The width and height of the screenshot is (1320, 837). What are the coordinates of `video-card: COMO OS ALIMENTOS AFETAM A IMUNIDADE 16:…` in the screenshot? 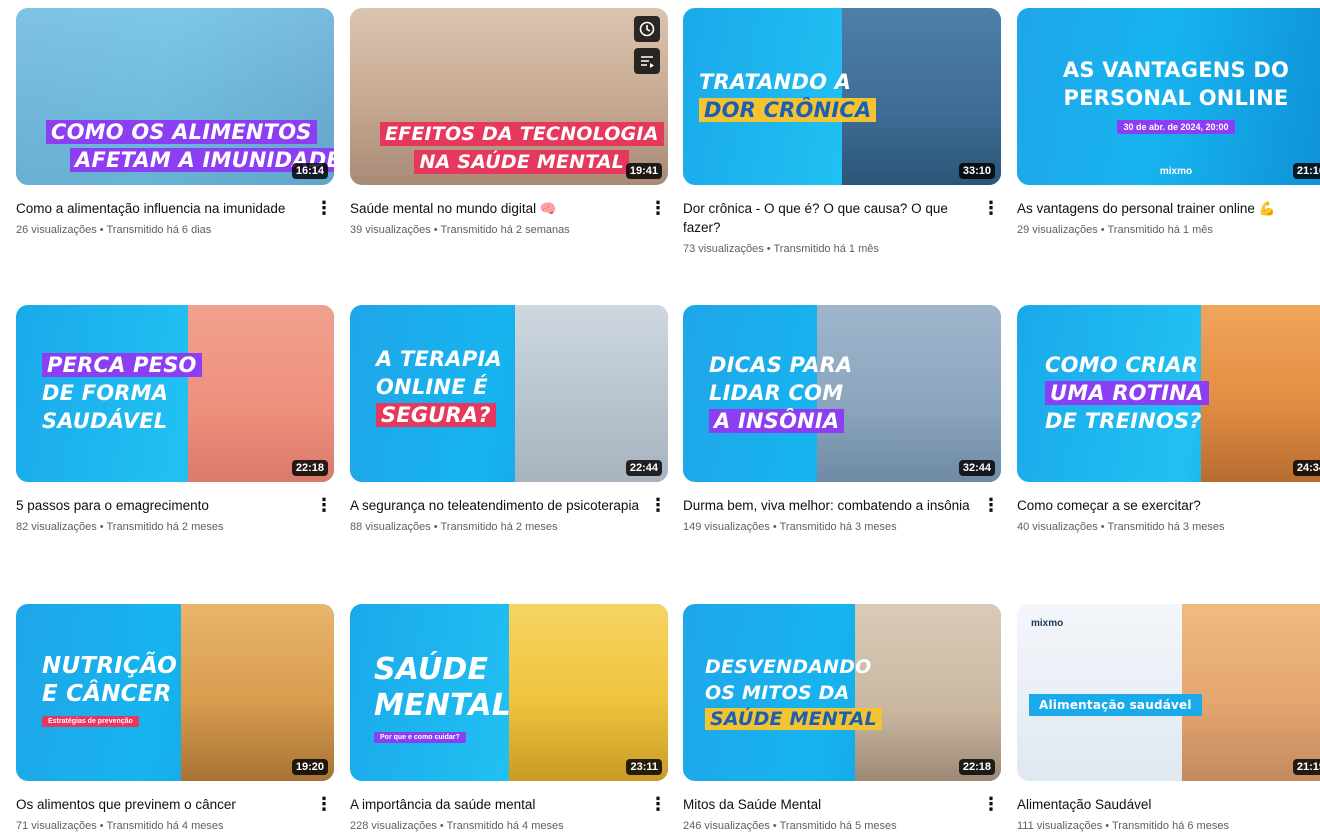 It's located at (175, 122).